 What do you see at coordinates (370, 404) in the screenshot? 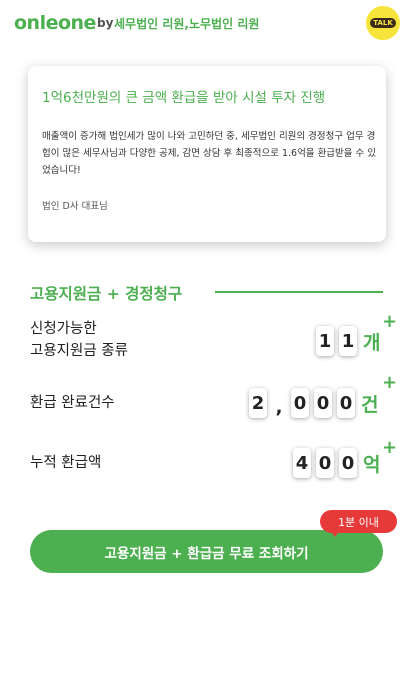
I see `counter-unit: 건` at bounding box center [370, 404].